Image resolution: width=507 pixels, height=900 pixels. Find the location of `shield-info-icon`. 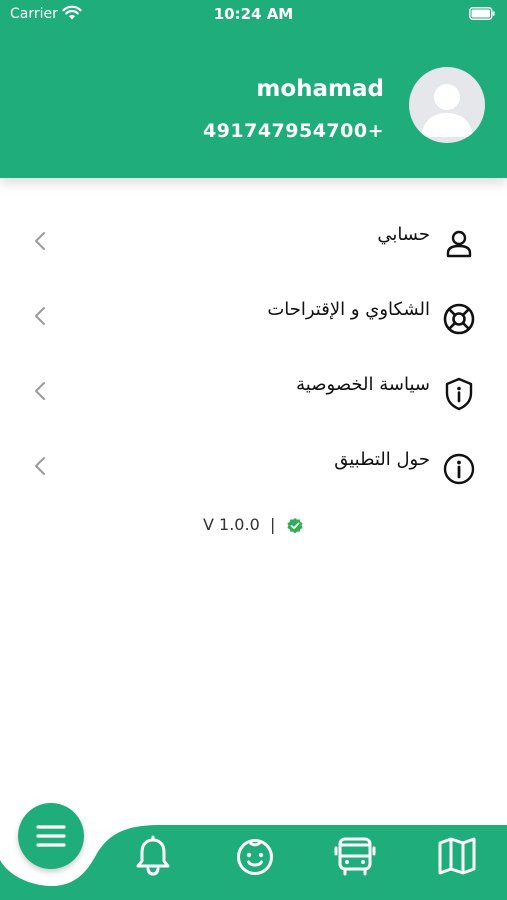

shield-info-icon is located at coordinates (459, 394).